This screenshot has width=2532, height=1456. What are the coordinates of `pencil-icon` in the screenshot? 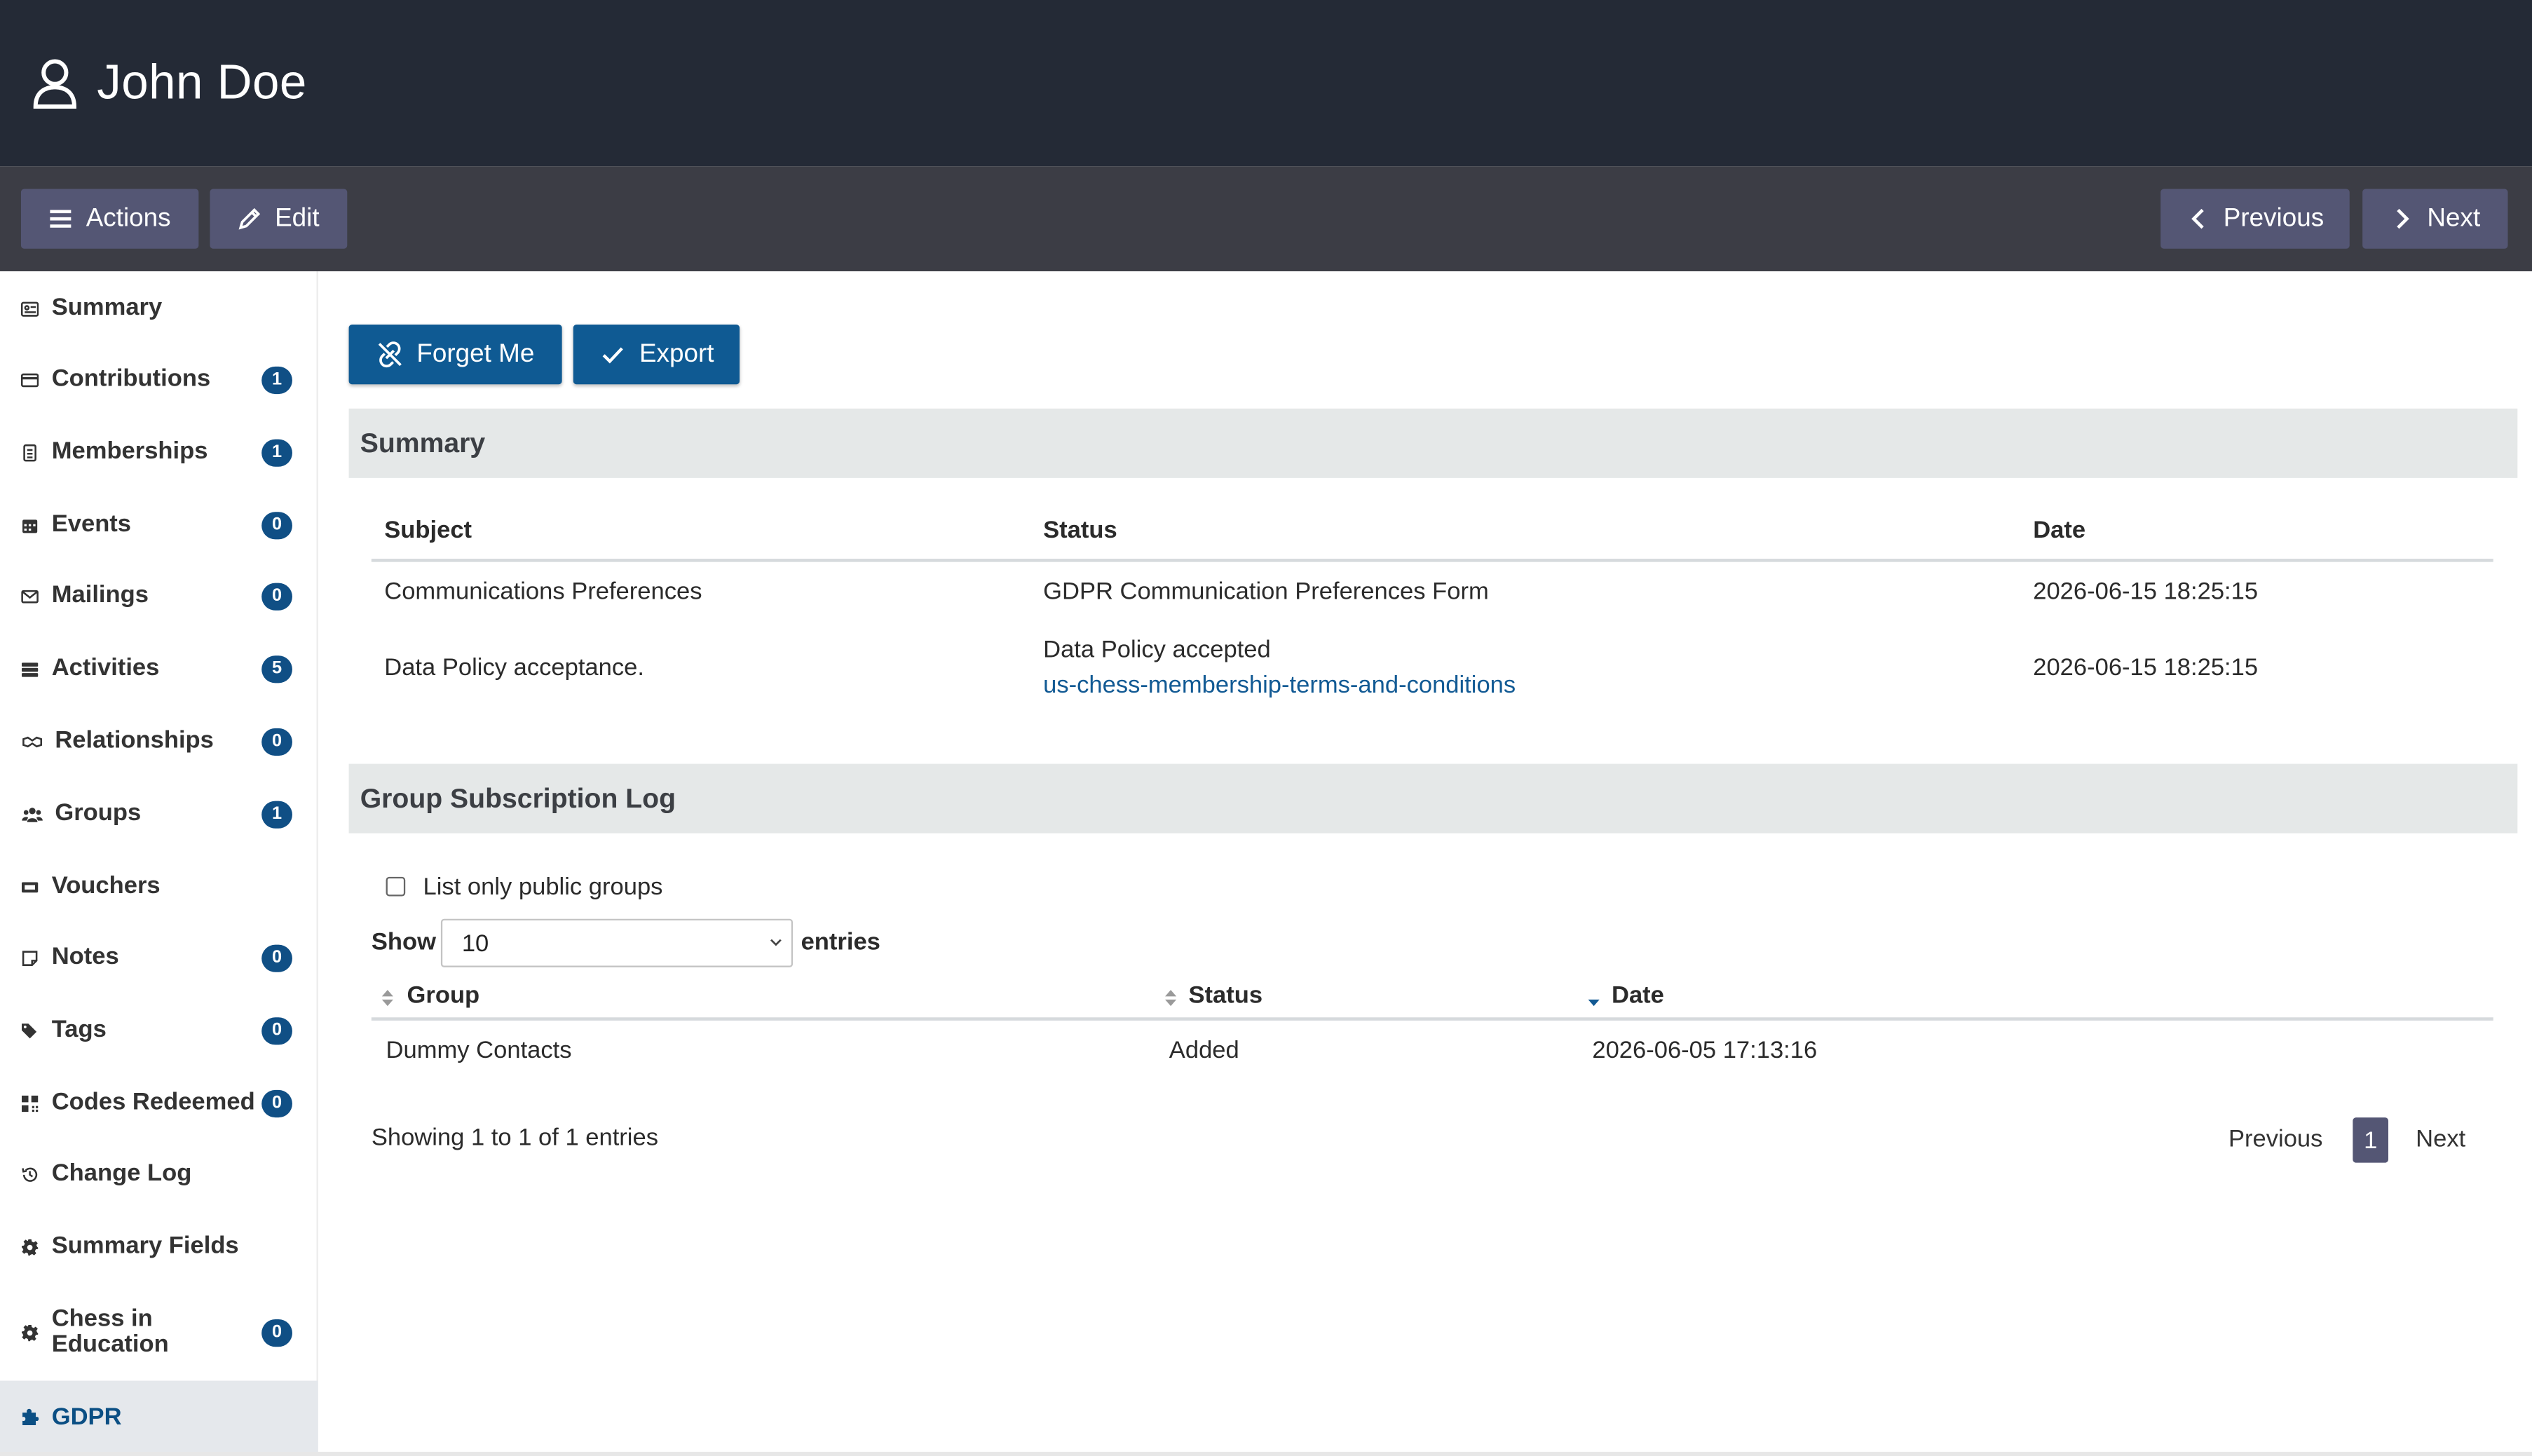 It's located at (250, 218).